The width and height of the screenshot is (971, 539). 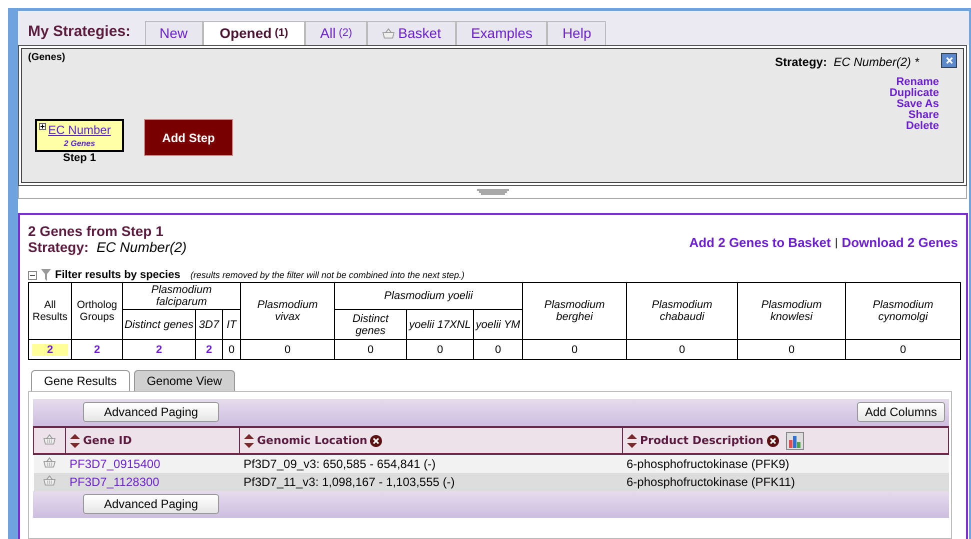 I want to click on strategy-tab: Opened (1), so click(x=254, y=33).